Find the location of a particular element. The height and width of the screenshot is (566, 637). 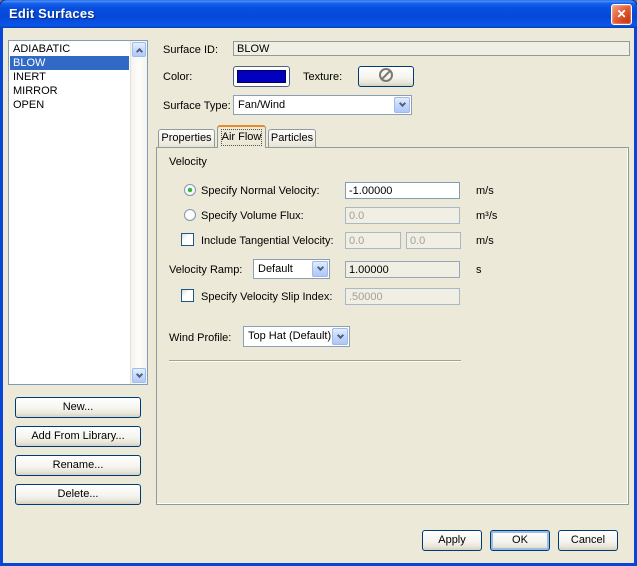

tab-air-flow: Air Flow is located at coordinates (241, 136).